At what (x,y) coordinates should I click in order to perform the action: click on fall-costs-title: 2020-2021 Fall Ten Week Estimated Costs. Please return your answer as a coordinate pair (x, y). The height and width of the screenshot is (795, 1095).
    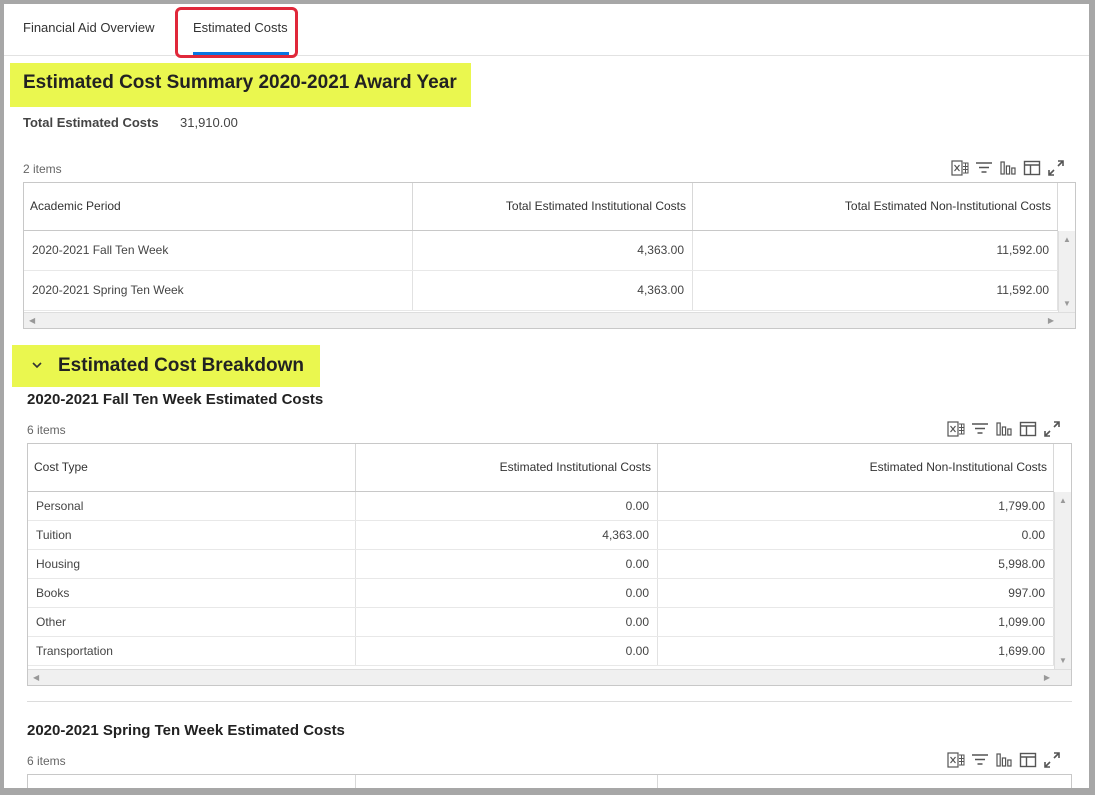
    Looking at the image, I should click on (175, 399).